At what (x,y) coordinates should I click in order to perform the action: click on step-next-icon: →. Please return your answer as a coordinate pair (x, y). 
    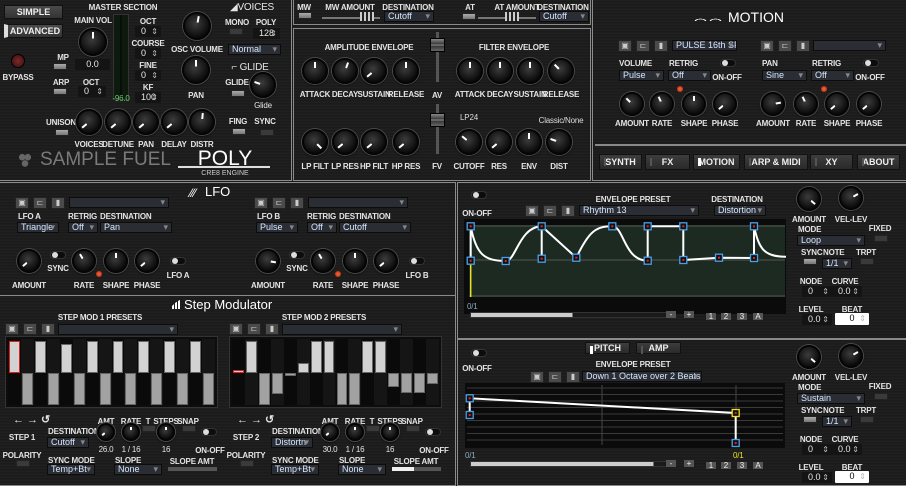
    Looking at the image, I should click on (256, 420).